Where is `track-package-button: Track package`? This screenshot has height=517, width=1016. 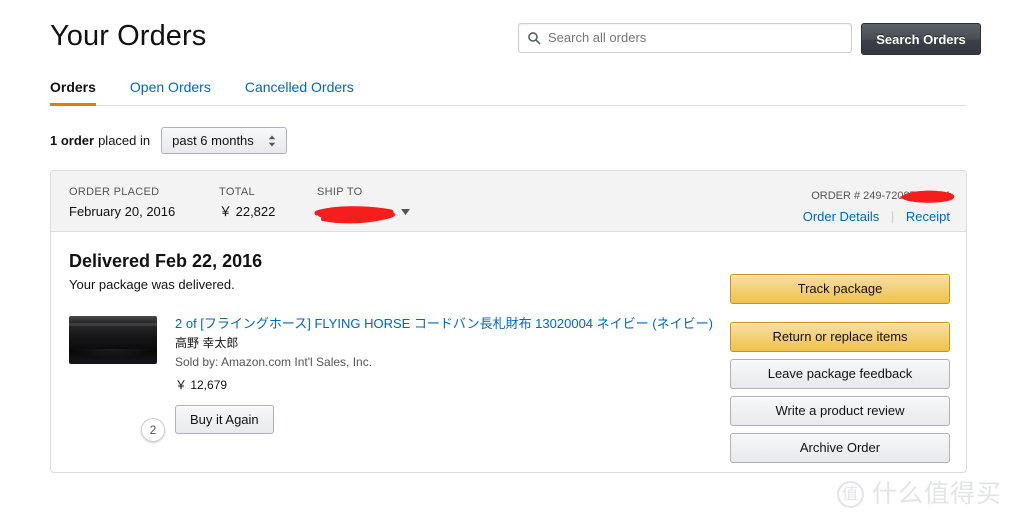 track-package-button: Track package is located at coordinates (840, 289).